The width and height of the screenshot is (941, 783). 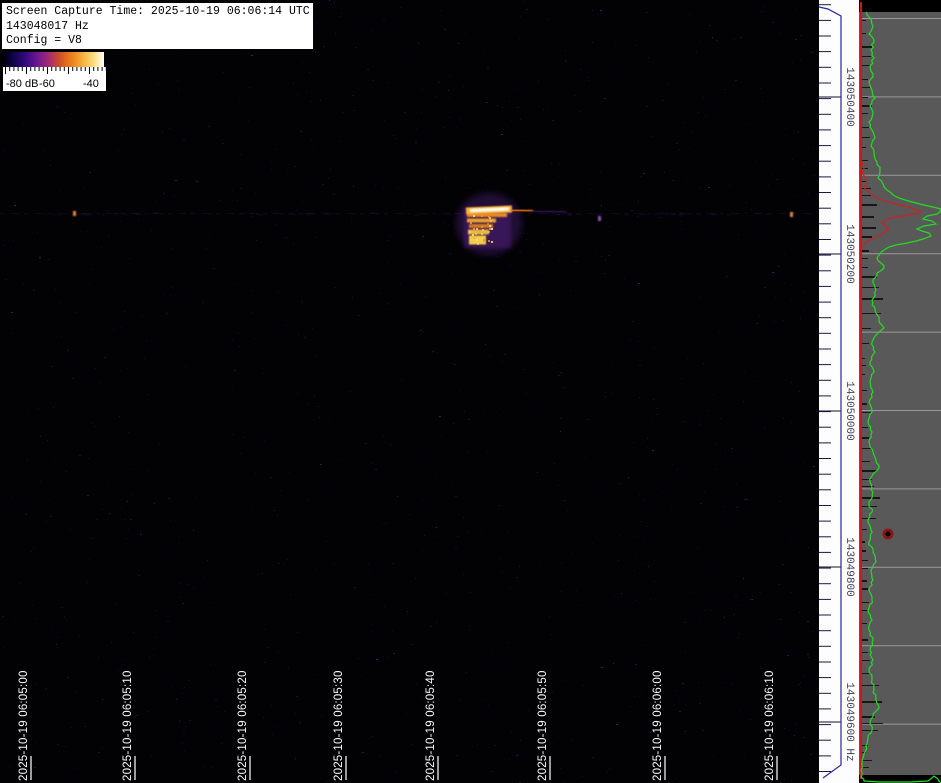 What do you see at coordinates (44, 40) in the screenshot?
I see `config-label: Config = V8` at bounding box center [44, 40].